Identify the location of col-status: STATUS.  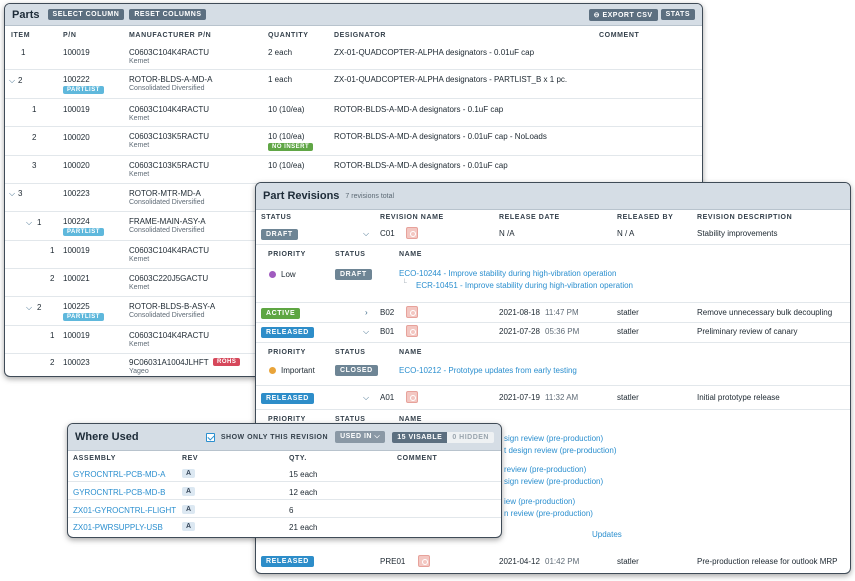
(276, 217).